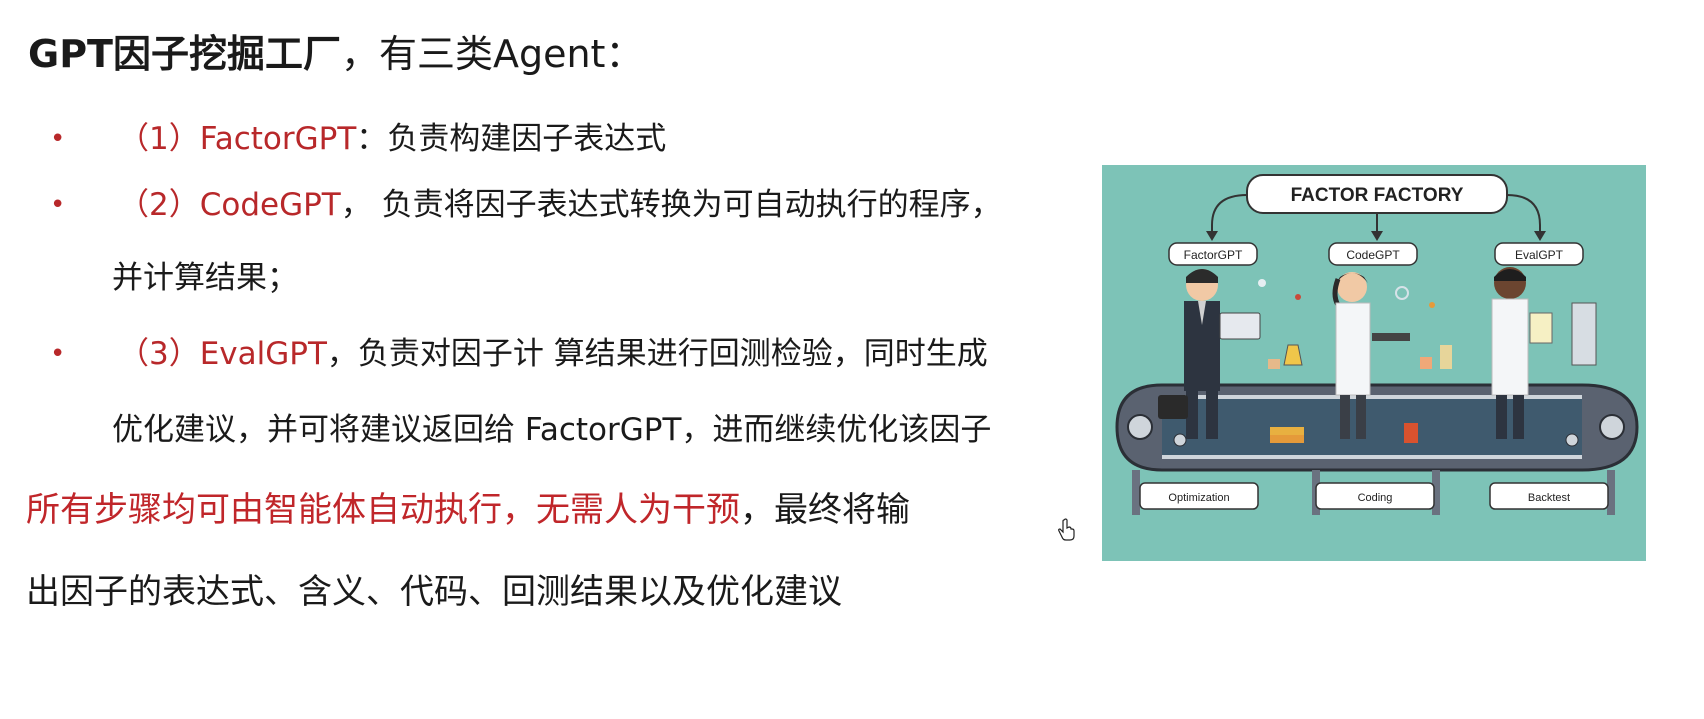 Image resolution: width=1704 pixels, height=719 pixels. I want to click on briefcase, so click(1173, 407).